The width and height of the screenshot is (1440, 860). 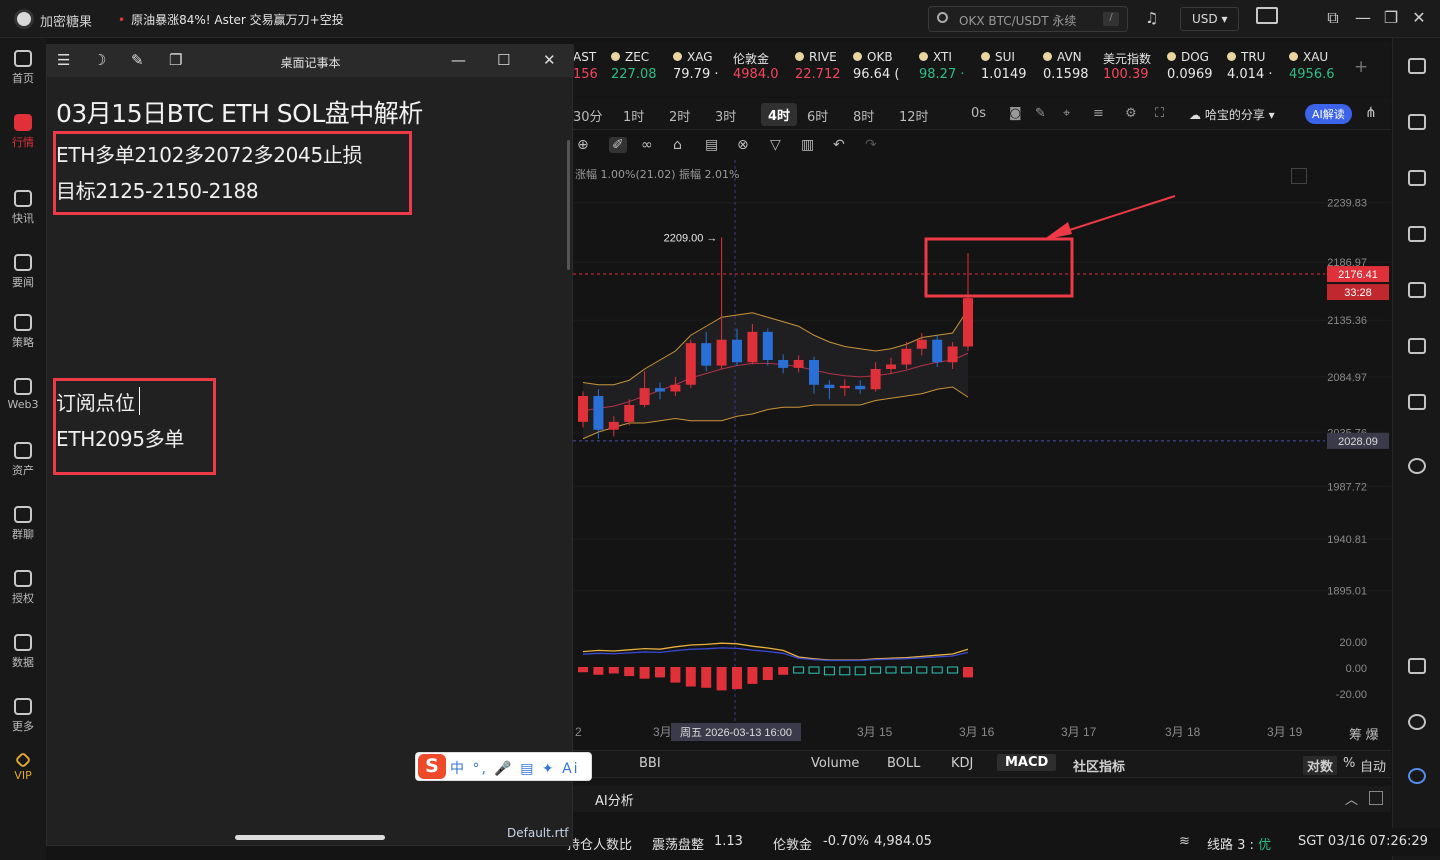 I want to click on note-line-2: 目标2125-2150-2188, so click(x=157, y=189).